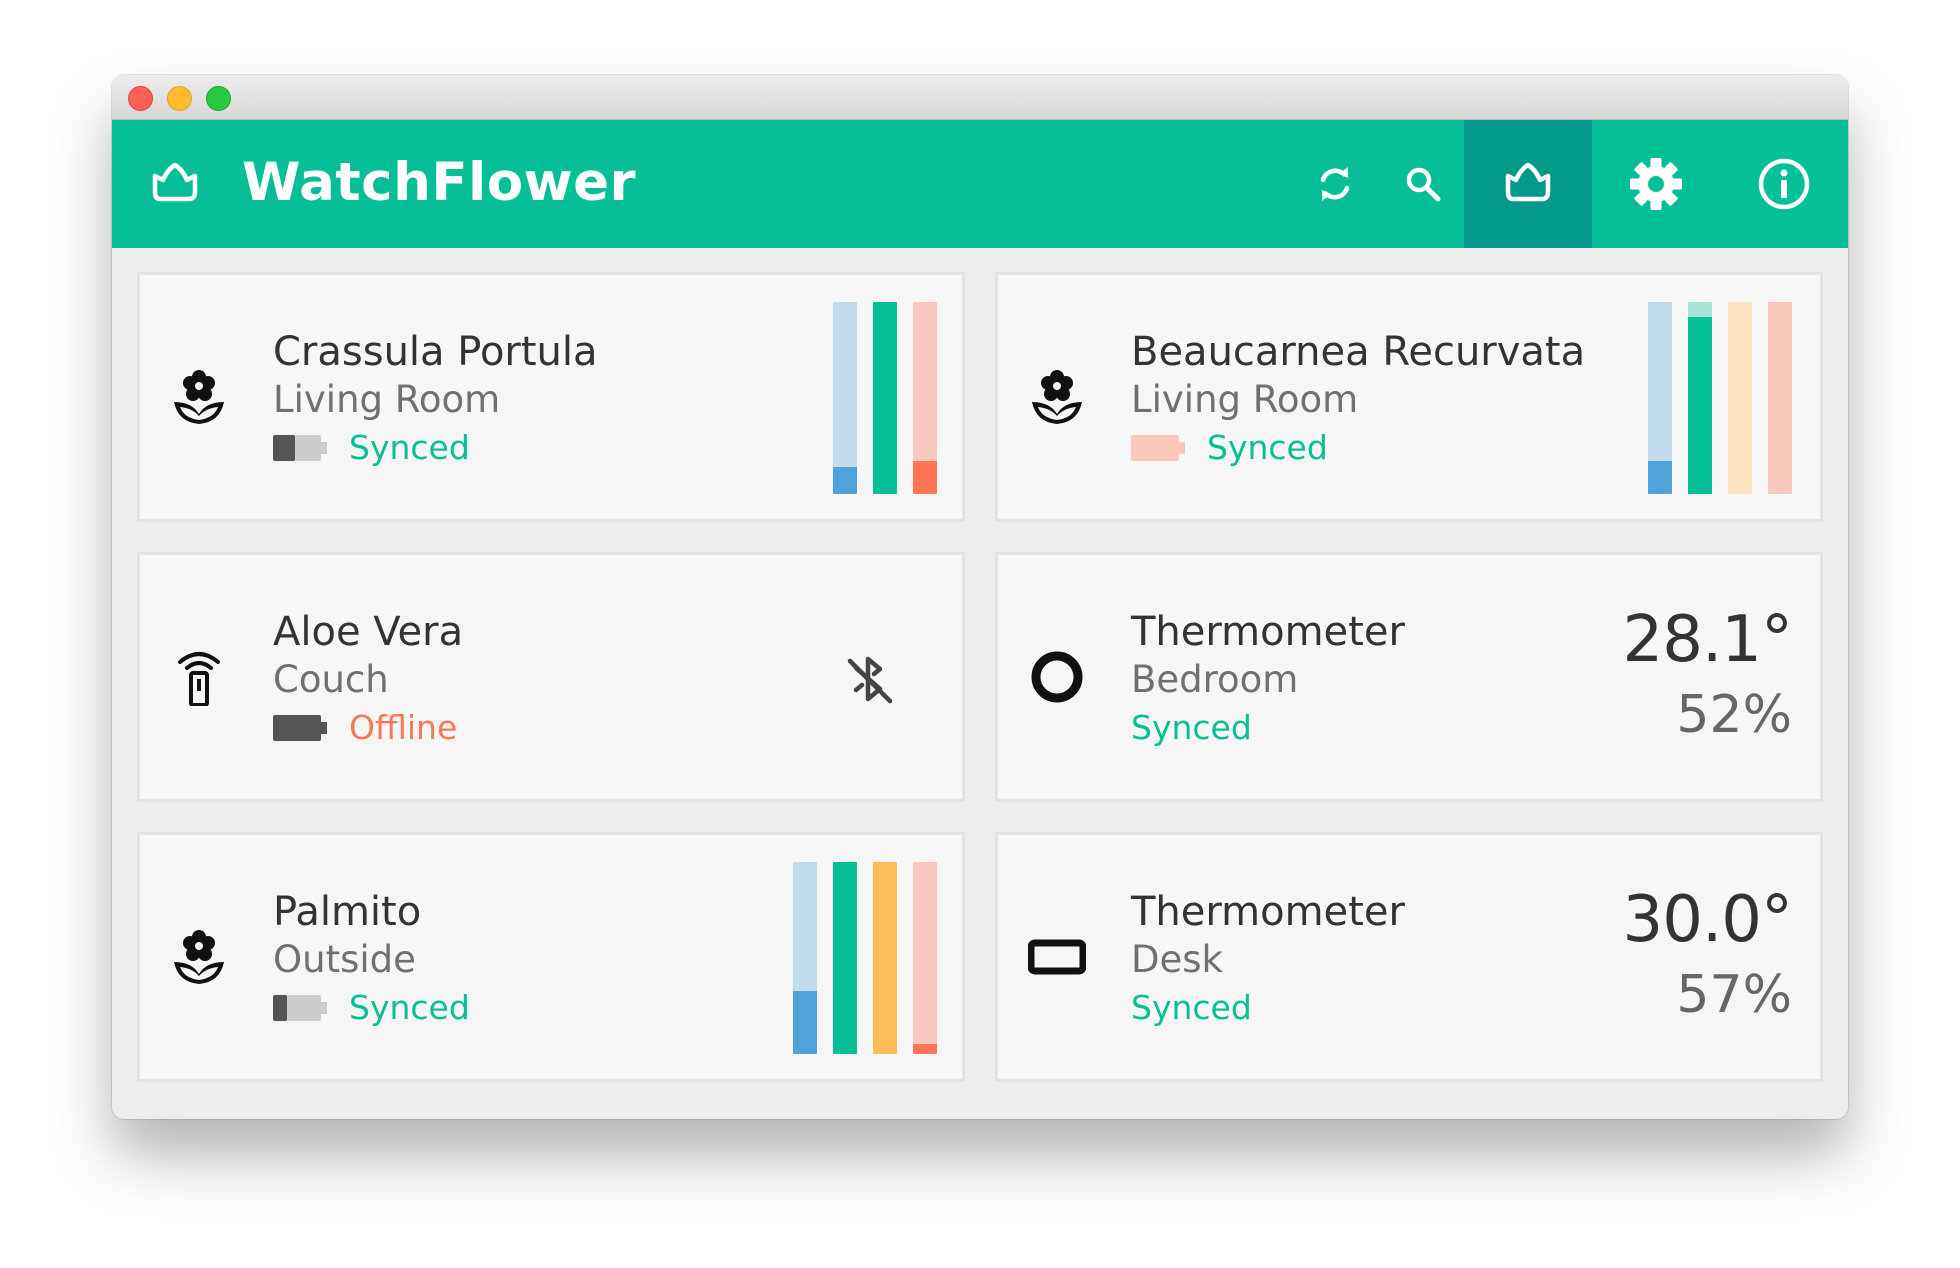 This screenshot has height=1268, width=1960. What do you see at coordinates (1734, 715) in the screenshot?
I see `humidity-value: 52%` at bounding box center [1734, 715].